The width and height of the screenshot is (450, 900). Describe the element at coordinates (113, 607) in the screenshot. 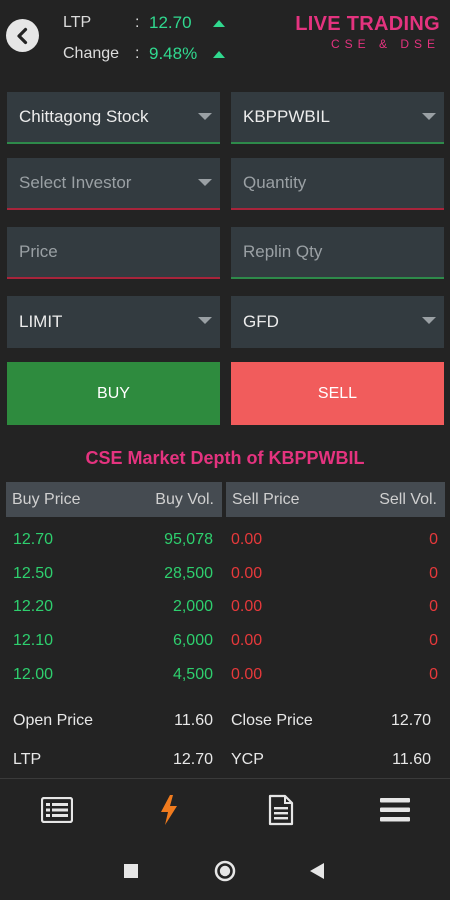

I see `buy-row: 12.20 2,000` at that location.